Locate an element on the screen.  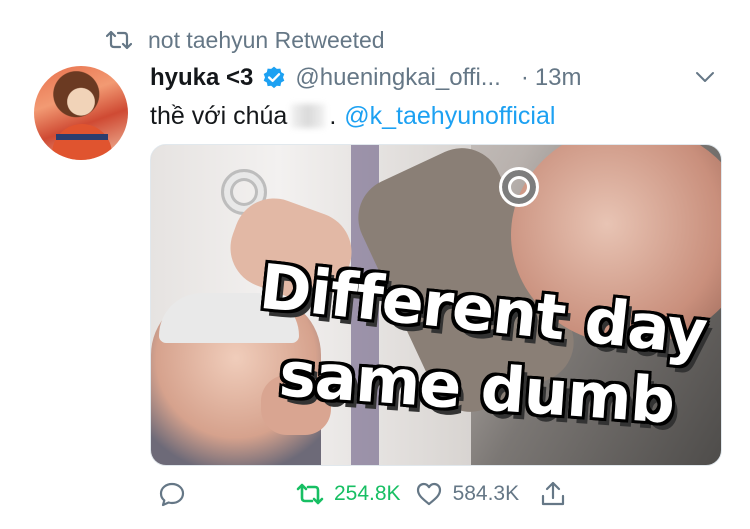
like-count: 584.3K is located at coordinates (486, 493).